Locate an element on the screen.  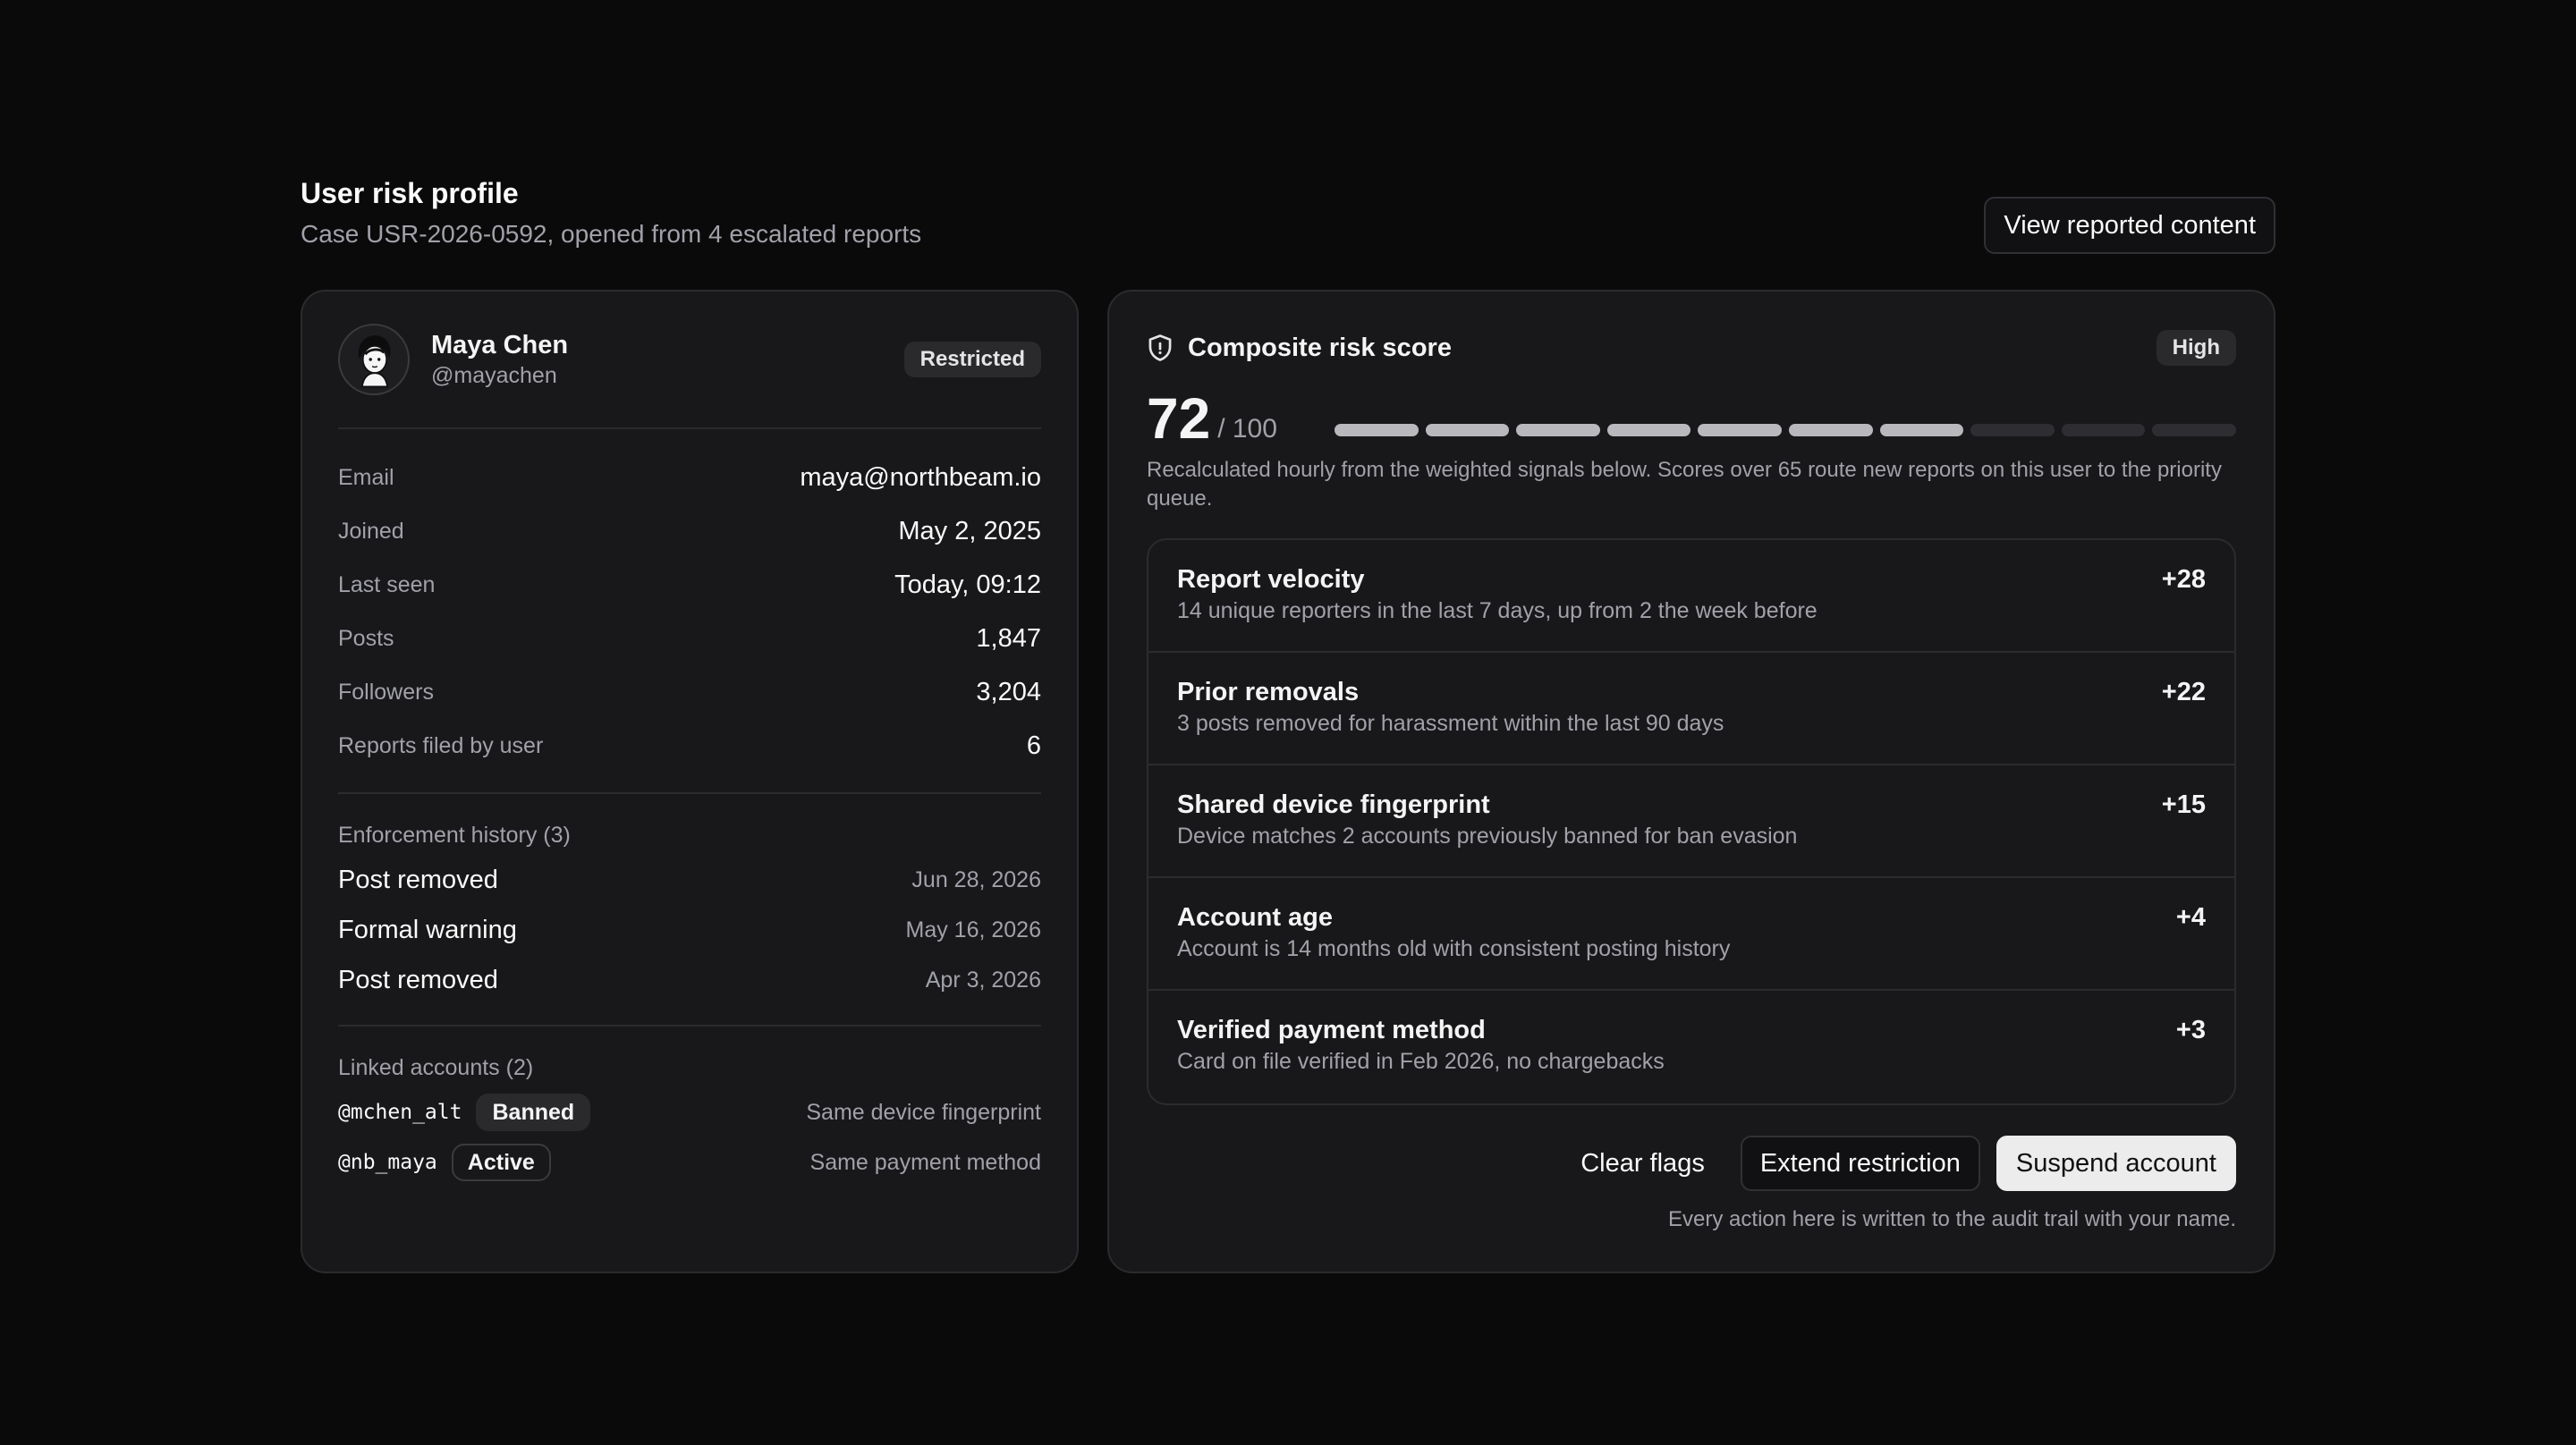
signal-name: Verified payment method is located at coordinates (1331, 1030).